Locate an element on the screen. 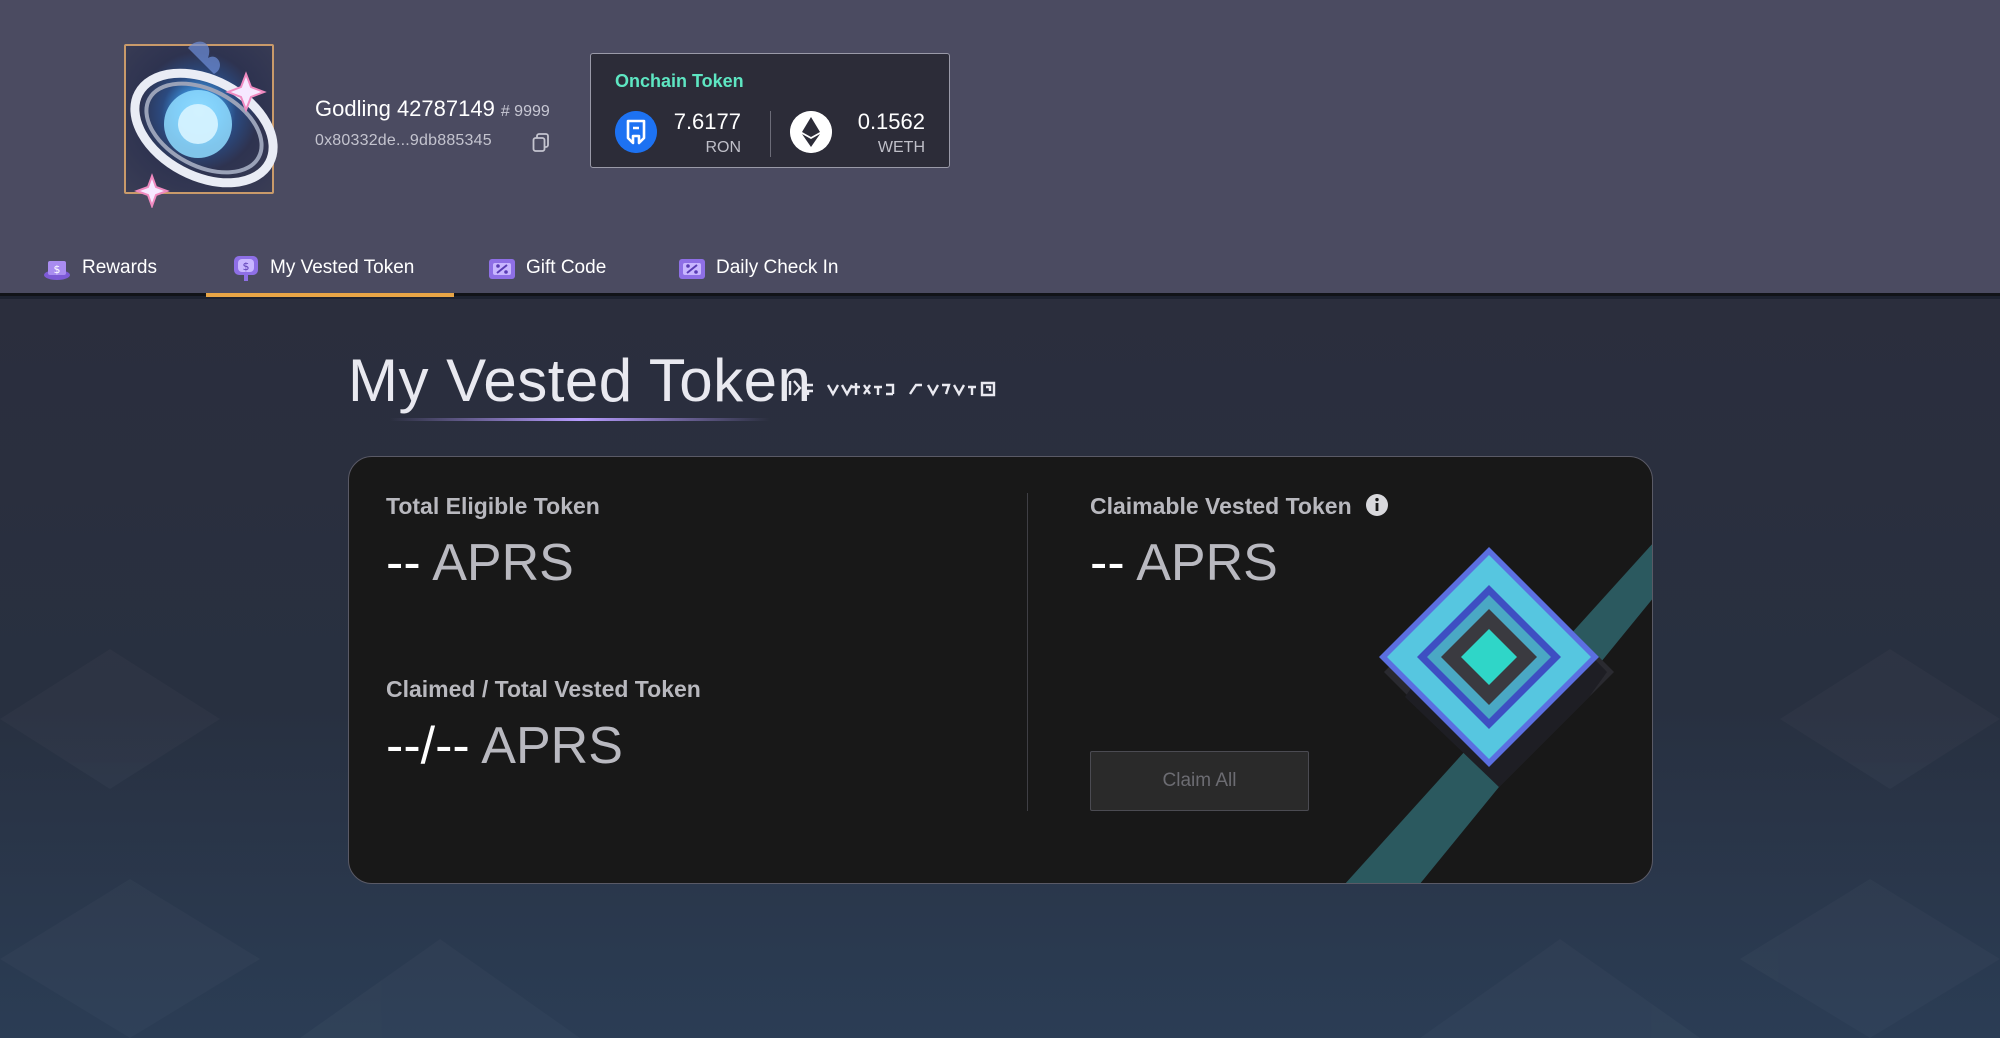 The width and height of the screenshot is (2000, 1038). tab-daily-check-in: Daily Check In is located at coordinates (757, 268).